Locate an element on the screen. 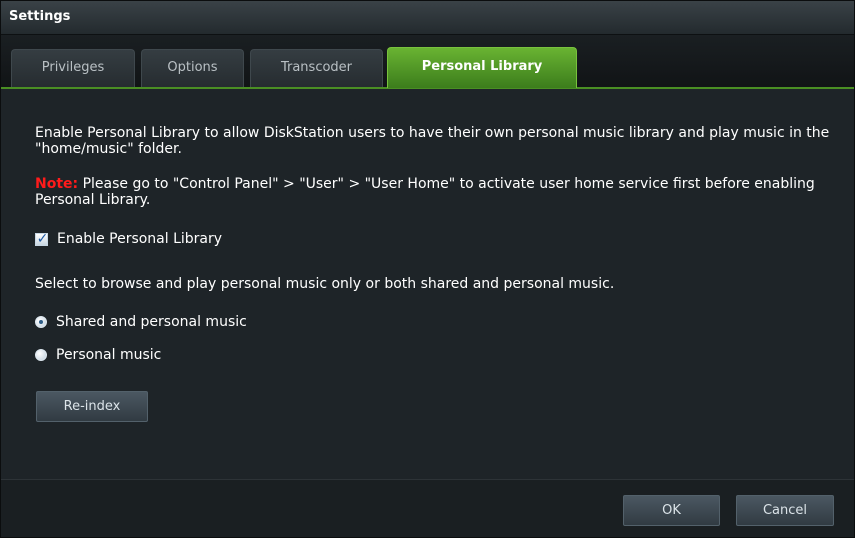 The width and height of the screenshot is (855, 538). radio-selected-icon is located at coordinates (41, 322).